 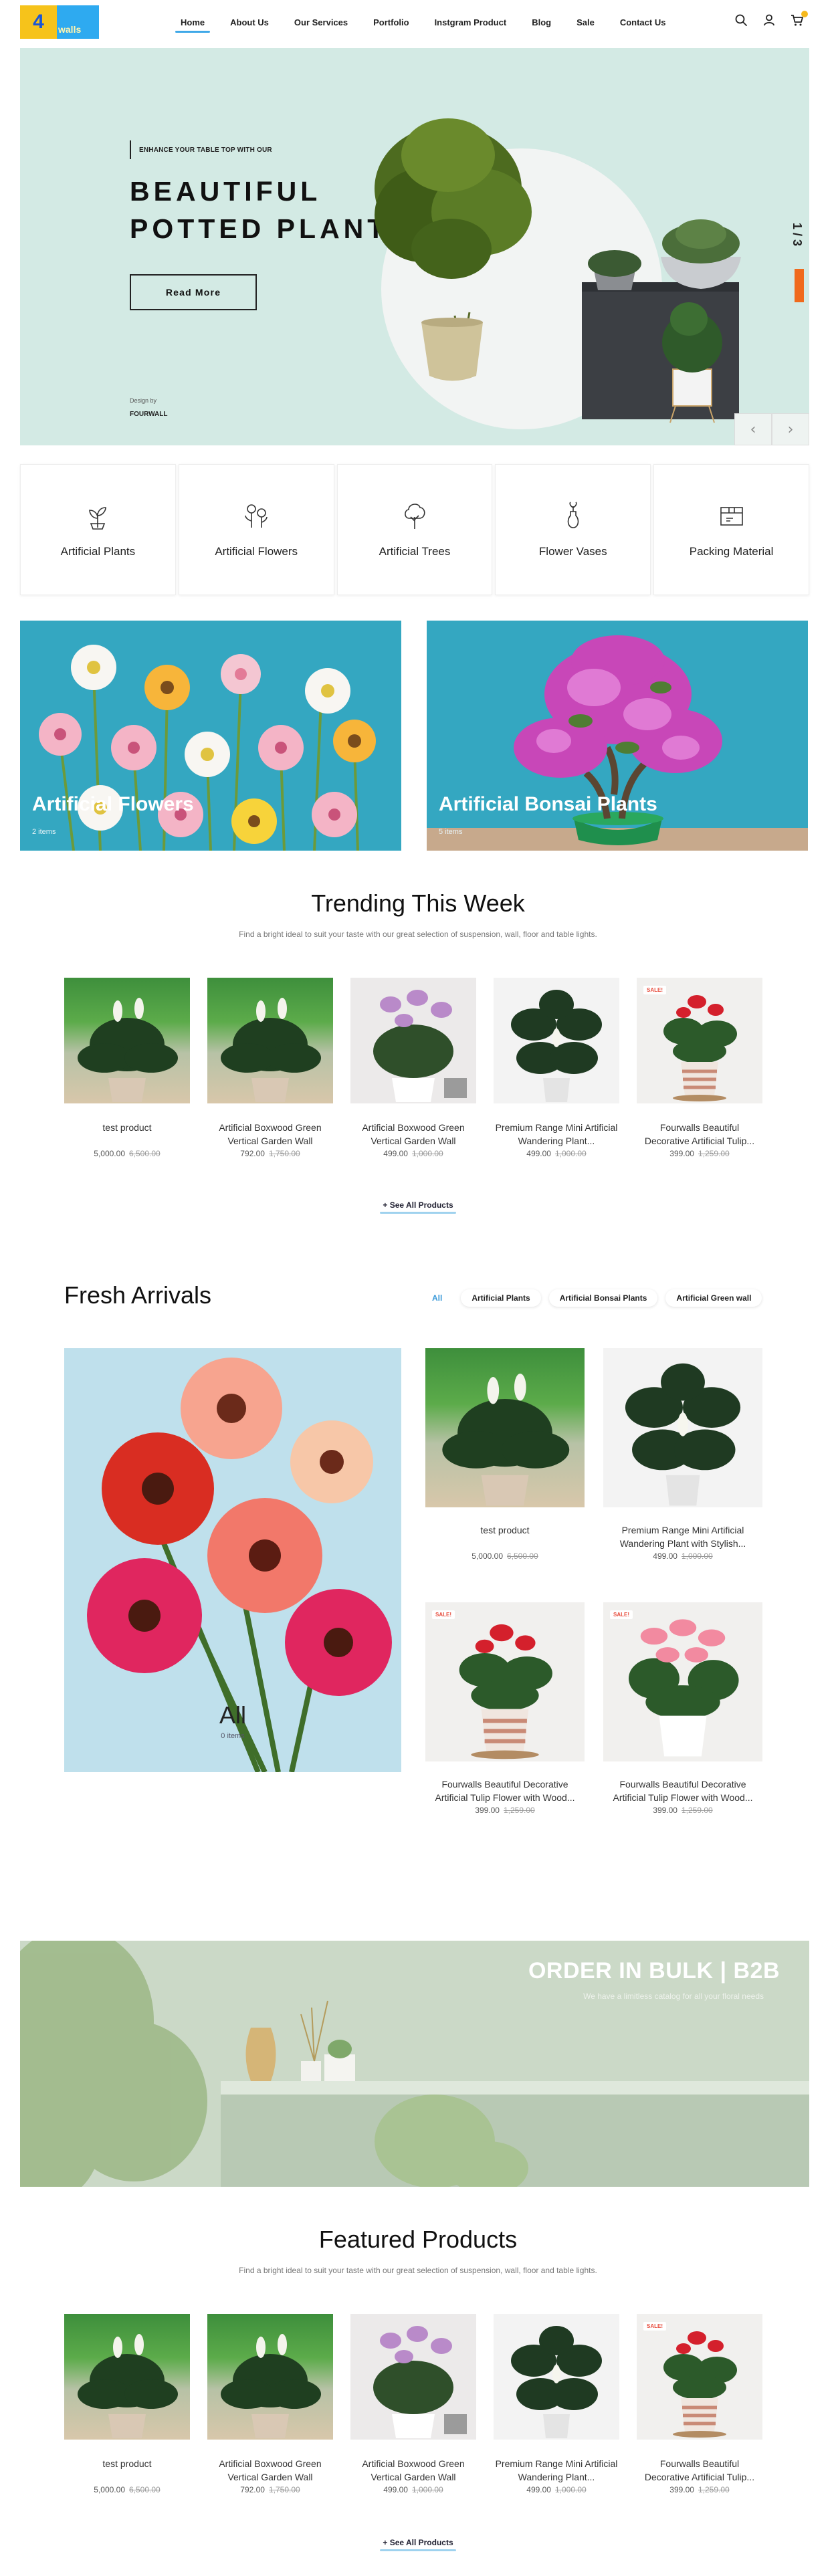 I want to click on nav-item-blog: Blog, so click(x=541, y=24).